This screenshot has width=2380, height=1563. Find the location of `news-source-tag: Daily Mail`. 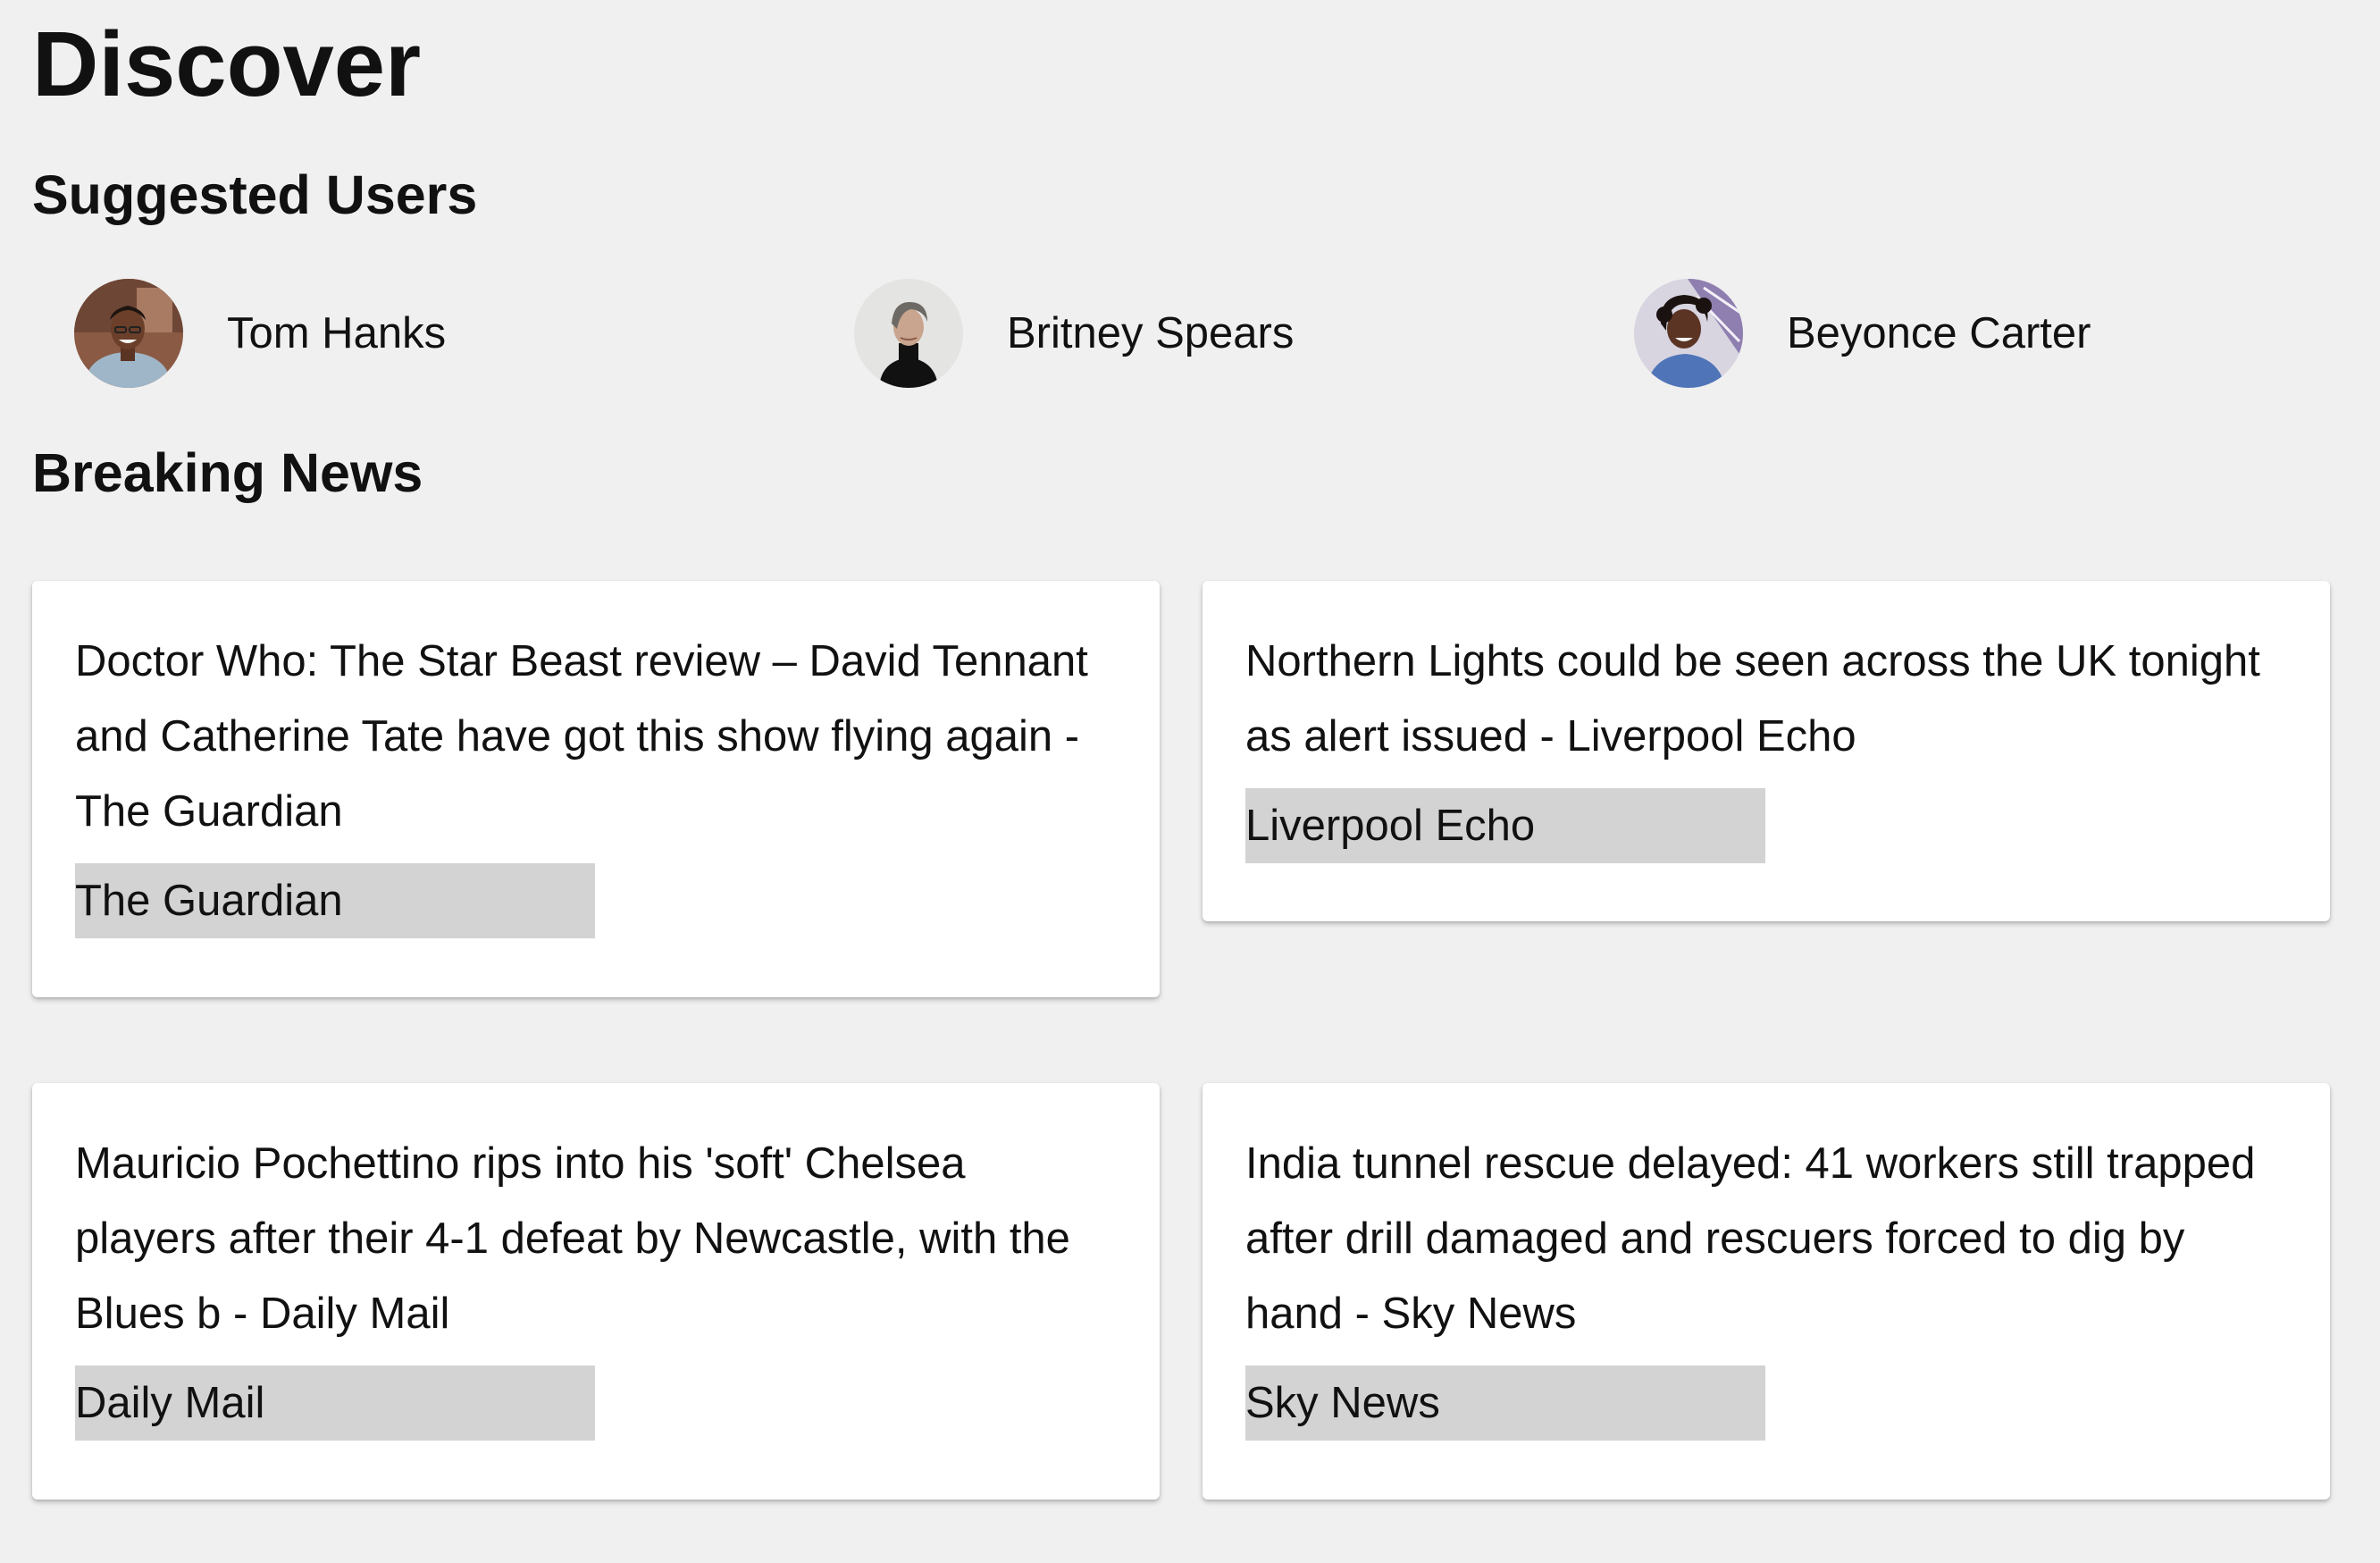

news-source-tag: Daily Mail is located at coordinates (335, 1403).